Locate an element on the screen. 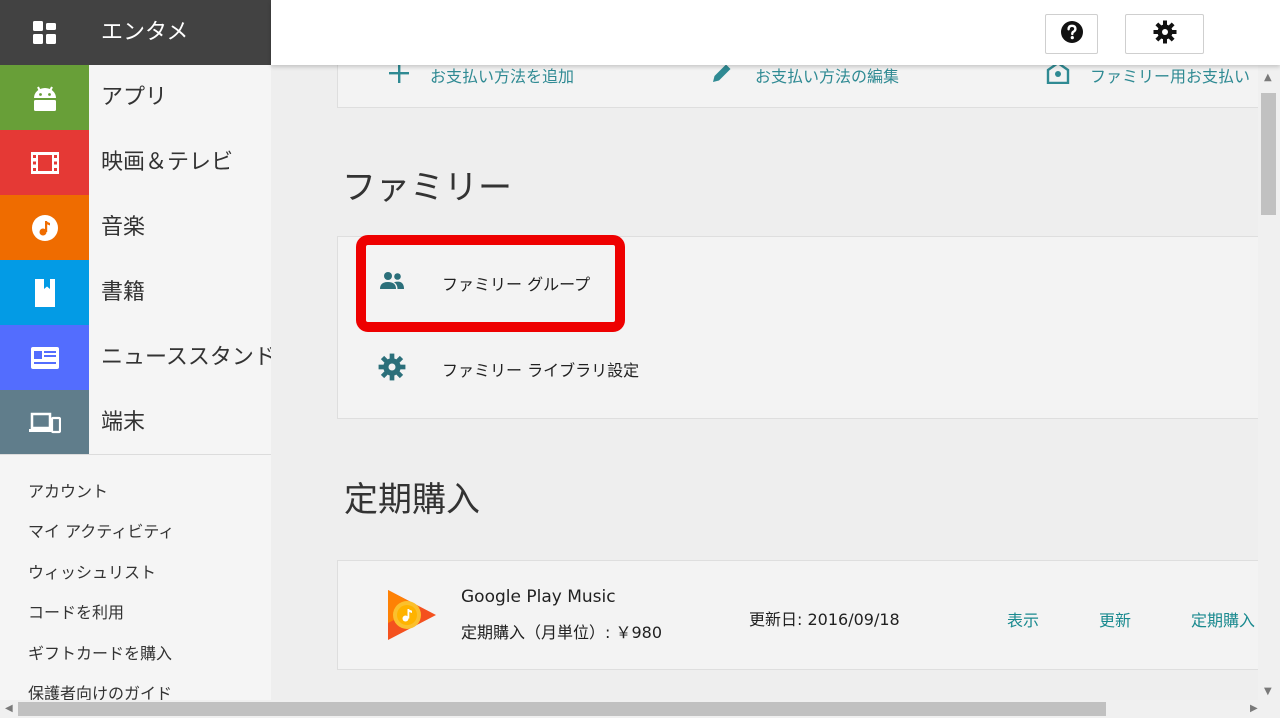 Image resolution: width=1280 pixels, height=718 pixels. horizontal-scrollbar: ◀ ▶ is located at coordinates (640, 709).